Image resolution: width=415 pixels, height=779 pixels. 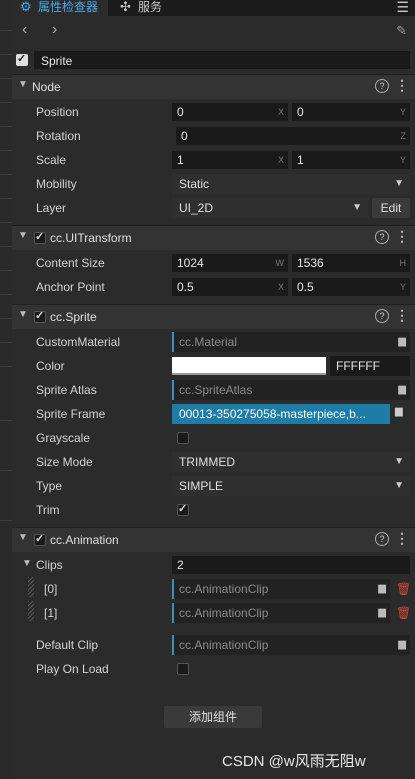 What do you see at coordinates (249, 366) in the screenshot?
I see `color-swatch` at bounding box center [249, 366].